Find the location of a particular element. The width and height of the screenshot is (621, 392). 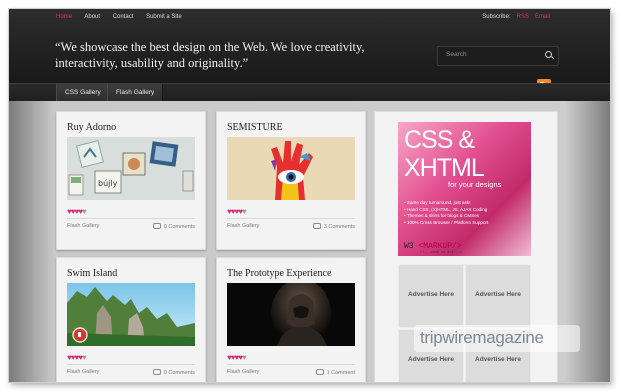

swim-island-artwork is located at coordinates (131, 314).